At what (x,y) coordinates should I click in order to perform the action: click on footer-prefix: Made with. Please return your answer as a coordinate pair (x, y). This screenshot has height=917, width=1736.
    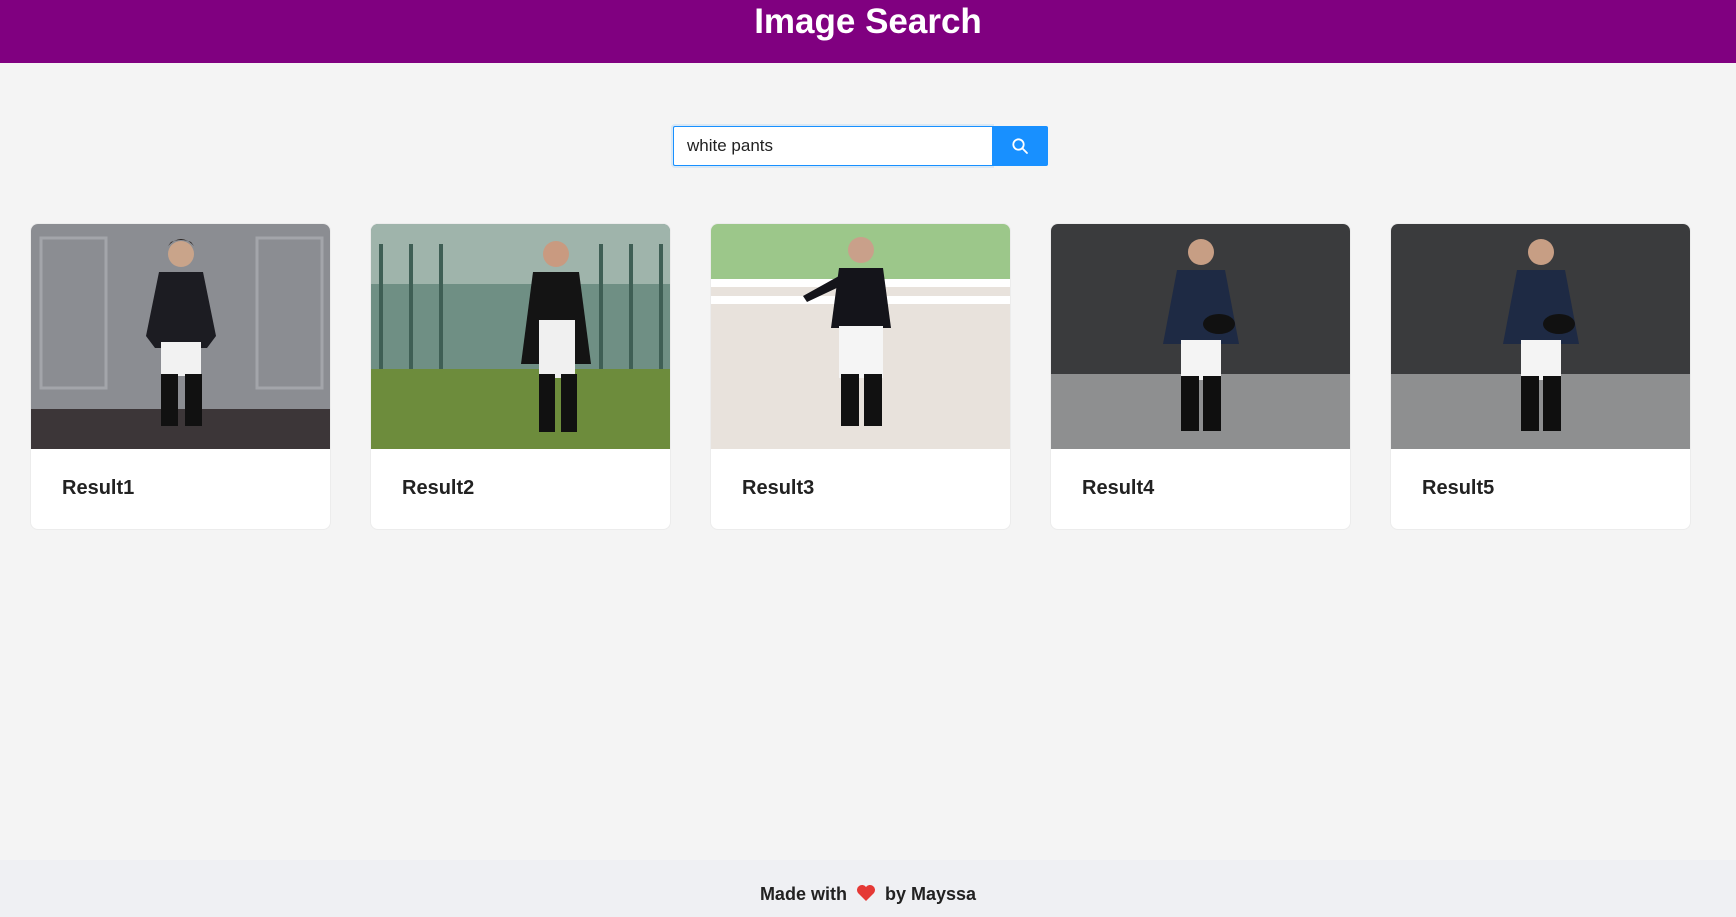
    Looking at the image, I should click on (803, 894).